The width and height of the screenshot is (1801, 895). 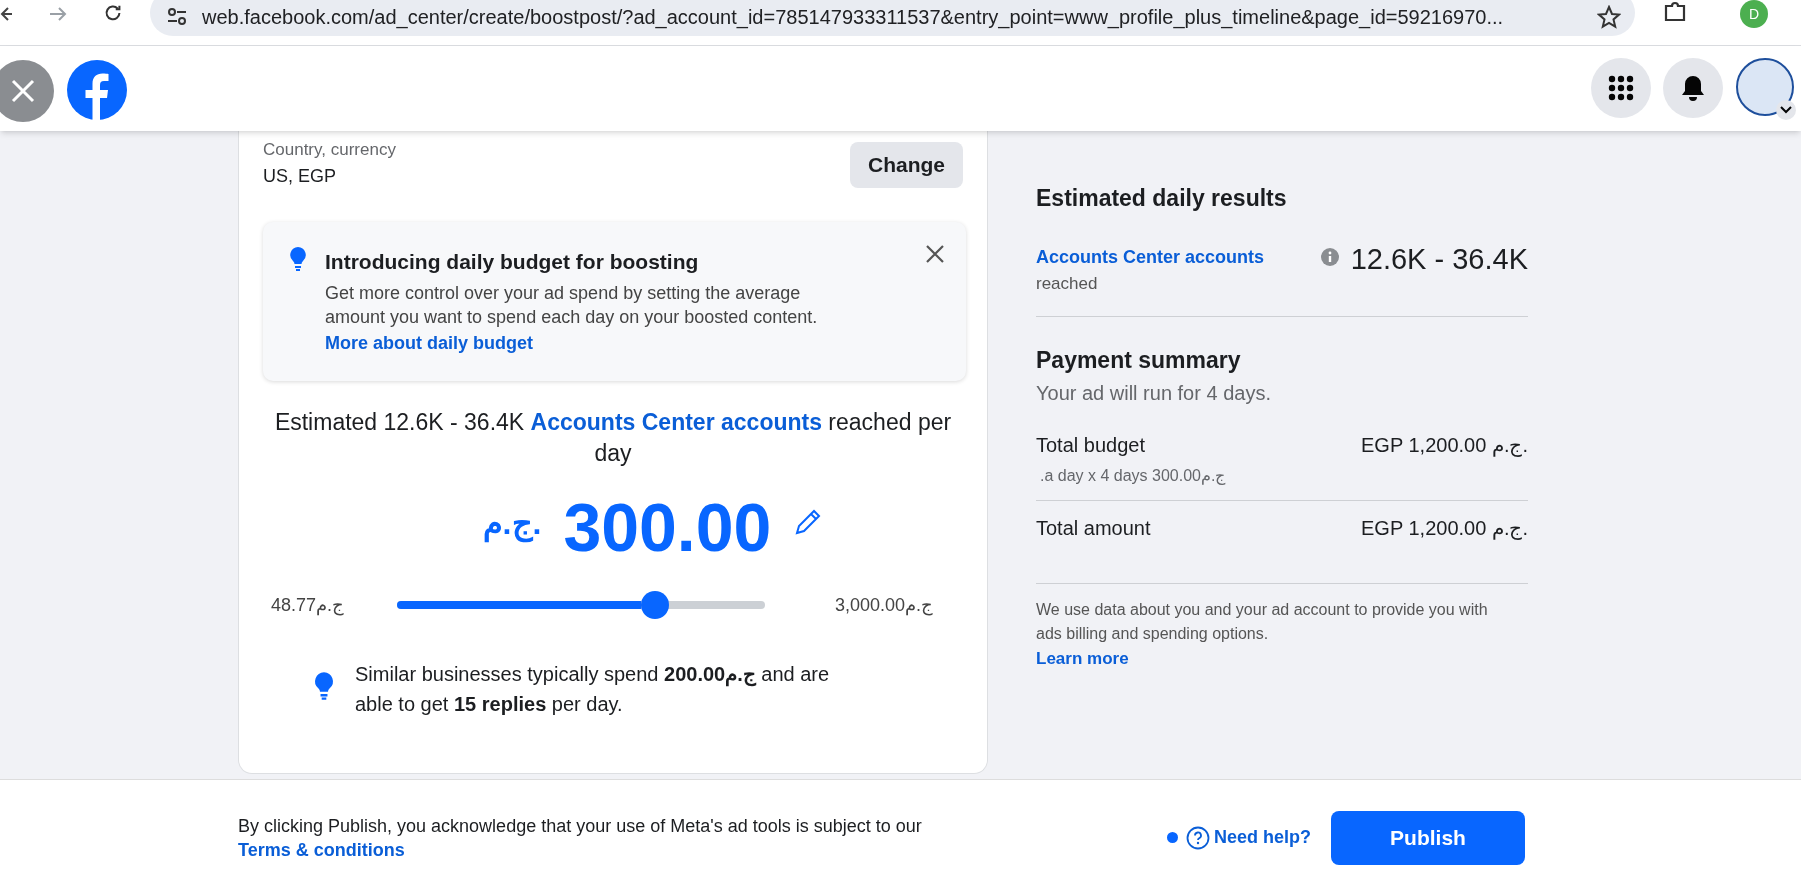 What do you see at coordinates (329, 150) in the screenshot?
I see `country-label: Country, currency` at bounding box center [329, 150].